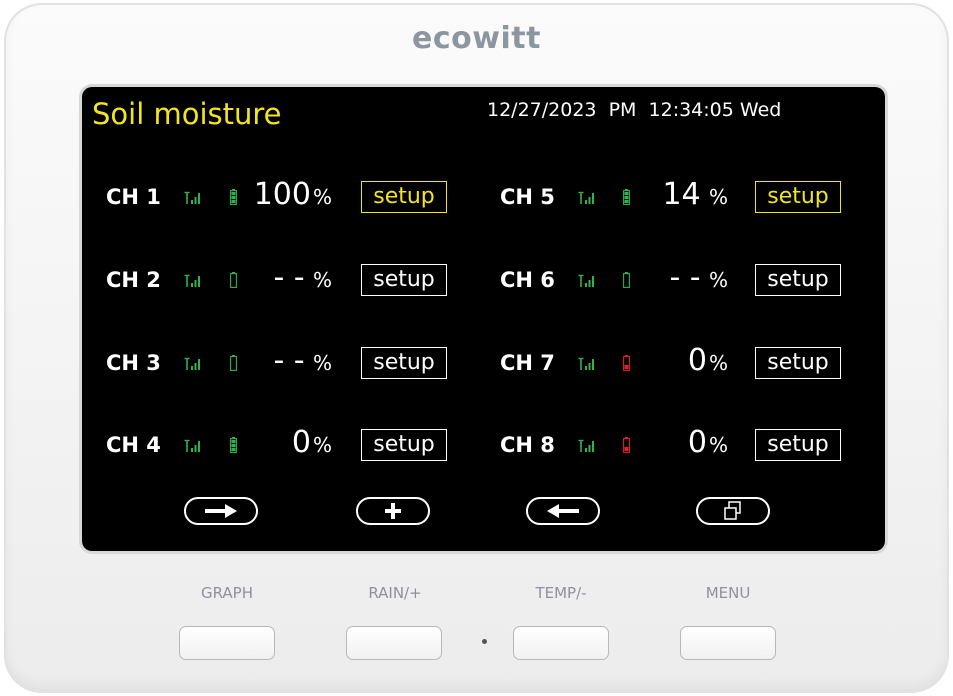 Image resolution: width=953 pixels, height=696 pixels. I want to click on add-button, so click(393, 511).